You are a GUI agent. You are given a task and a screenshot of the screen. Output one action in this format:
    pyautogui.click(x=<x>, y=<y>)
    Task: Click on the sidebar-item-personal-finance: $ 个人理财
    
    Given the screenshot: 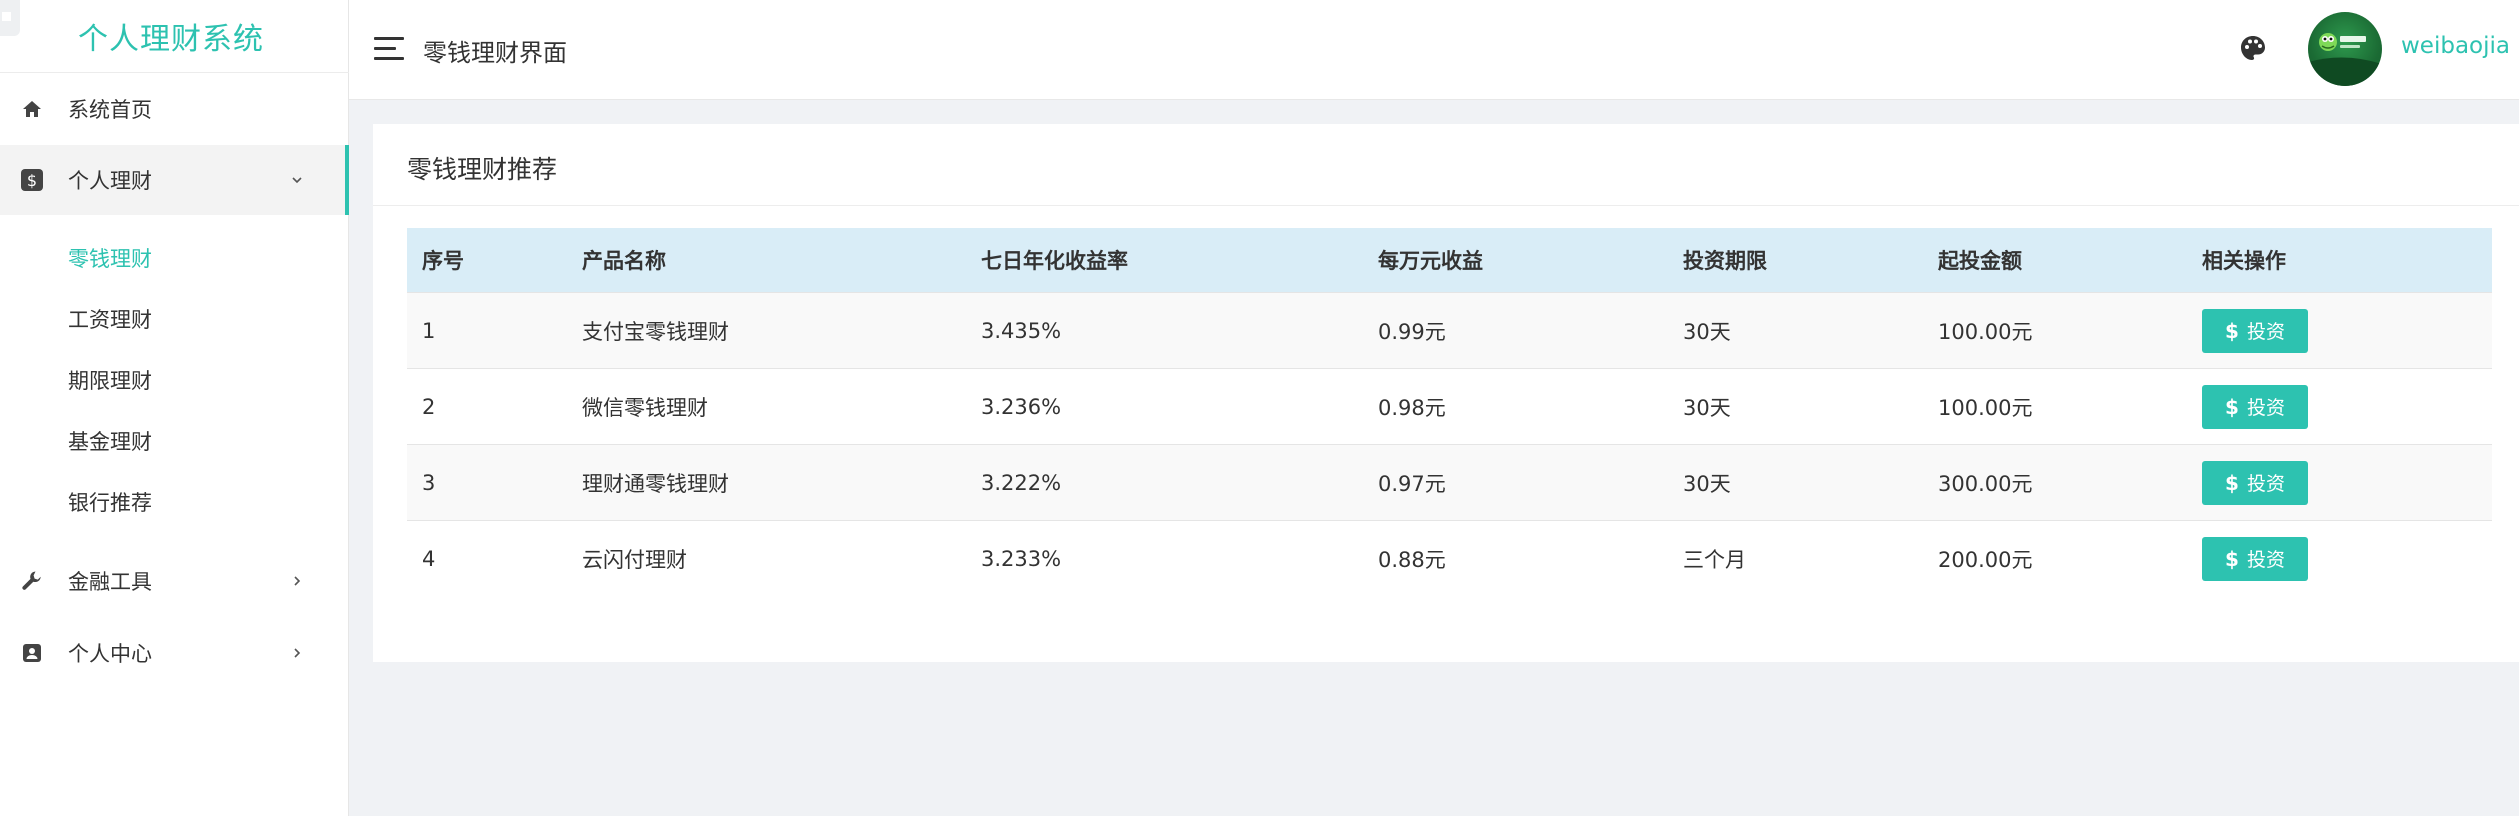 What is the action you would take?
    pyautogui.click(x=174, y=180)
    